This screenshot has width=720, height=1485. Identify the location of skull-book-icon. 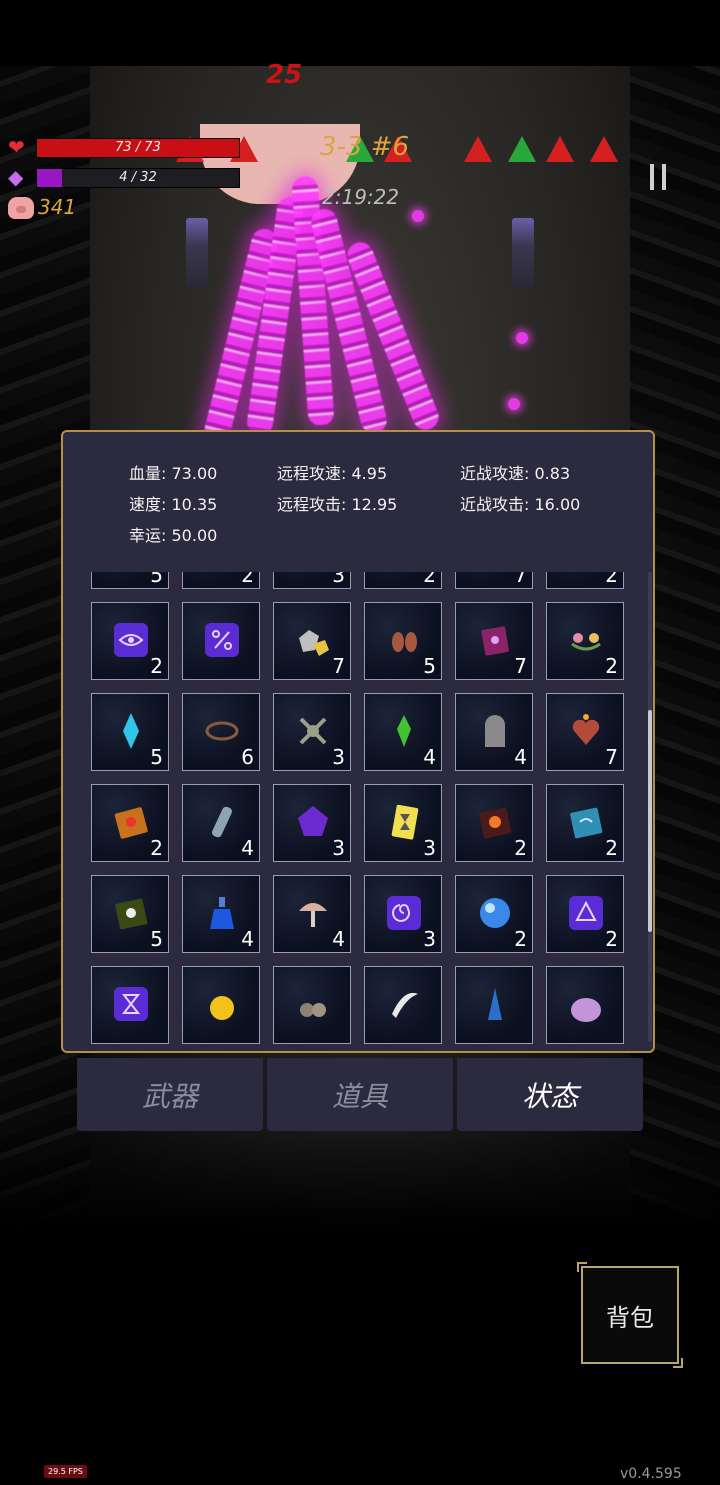
(495, 822).